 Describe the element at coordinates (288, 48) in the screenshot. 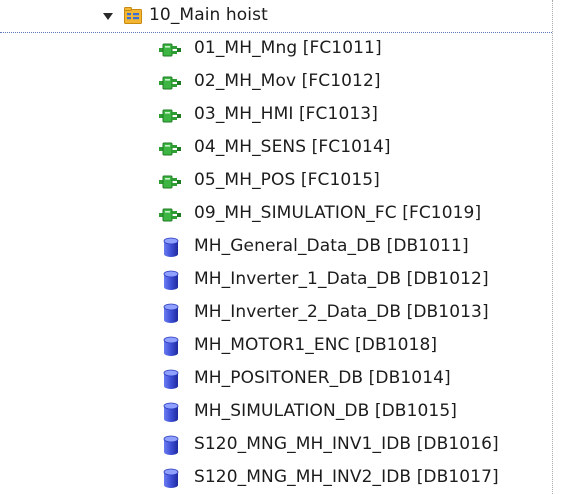

I see `item-label: 01_MH_Mng [FC1011]` at that location.